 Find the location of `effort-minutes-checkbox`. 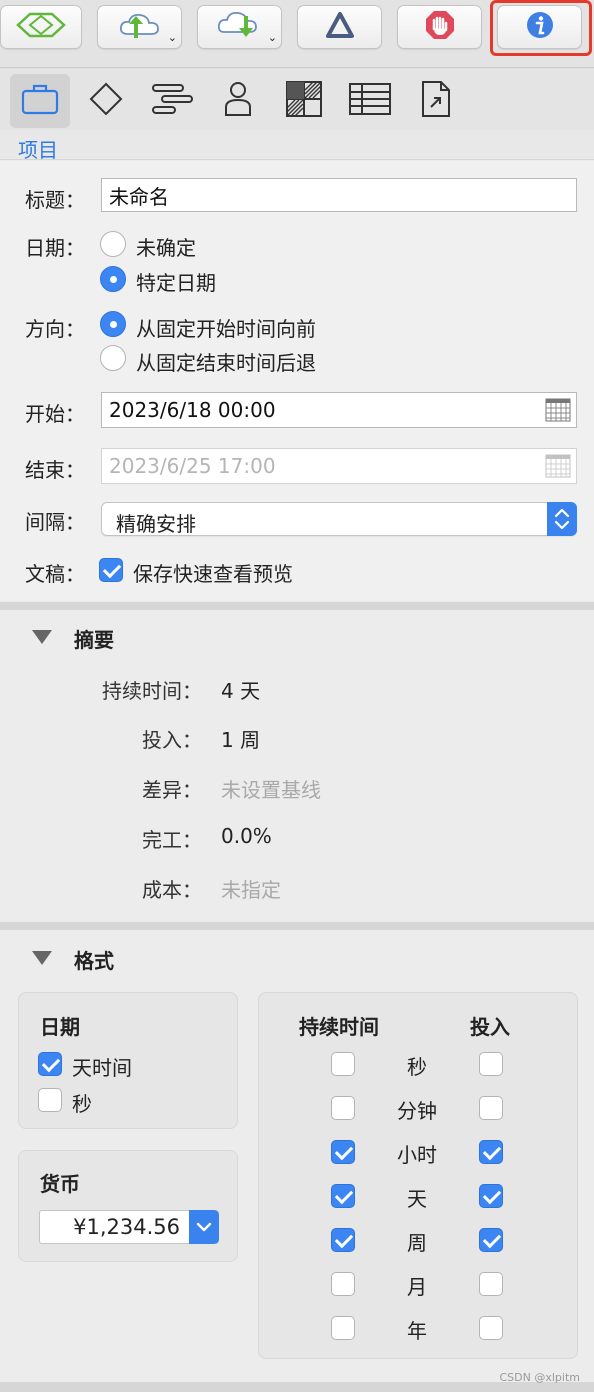

effort-minutes-checkbox is located at coordinates (491, 1108).